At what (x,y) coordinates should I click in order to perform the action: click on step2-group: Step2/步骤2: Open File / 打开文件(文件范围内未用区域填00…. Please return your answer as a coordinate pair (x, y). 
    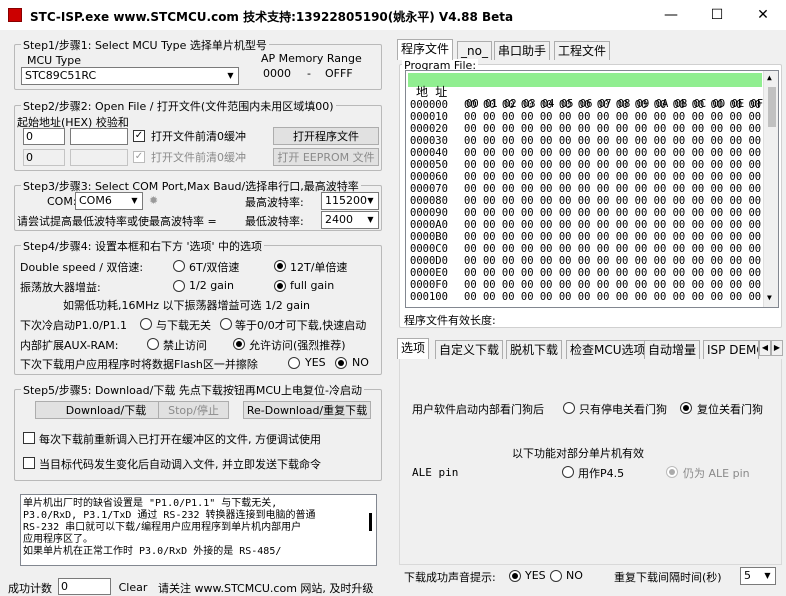
    Looking at the image, I should click on (198, 134).